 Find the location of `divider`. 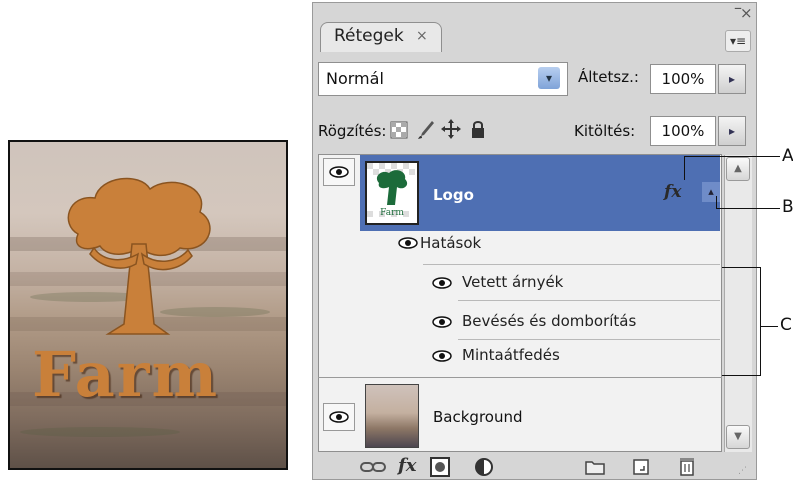

divider is located at coordinates (571, 264).